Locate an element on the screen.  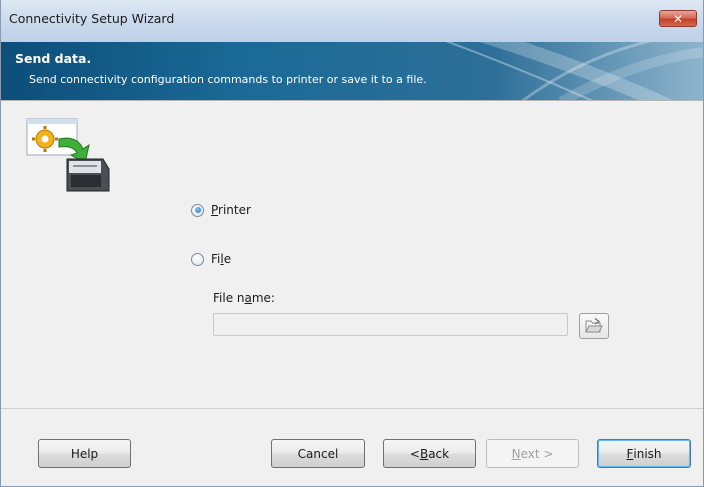
help-button: Help is located at coordinates (84, 453).